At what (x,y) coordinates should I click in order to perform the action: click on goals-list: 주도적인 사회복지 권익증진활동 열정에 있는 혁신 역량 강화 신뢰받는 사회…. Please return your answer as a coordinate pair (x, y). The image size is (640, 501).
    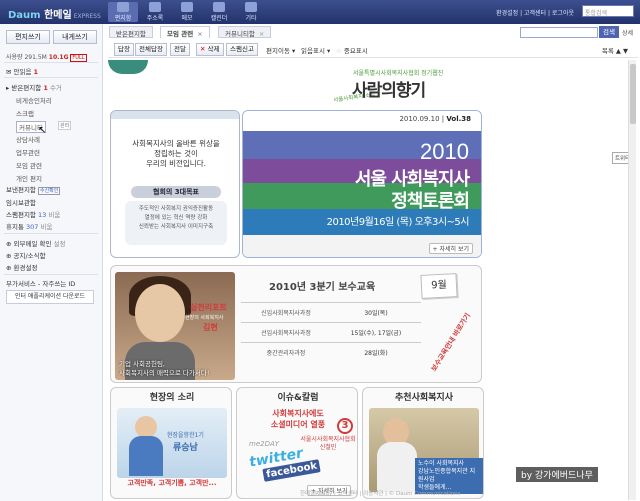
    Looking at the image, I should click on (176, 223).